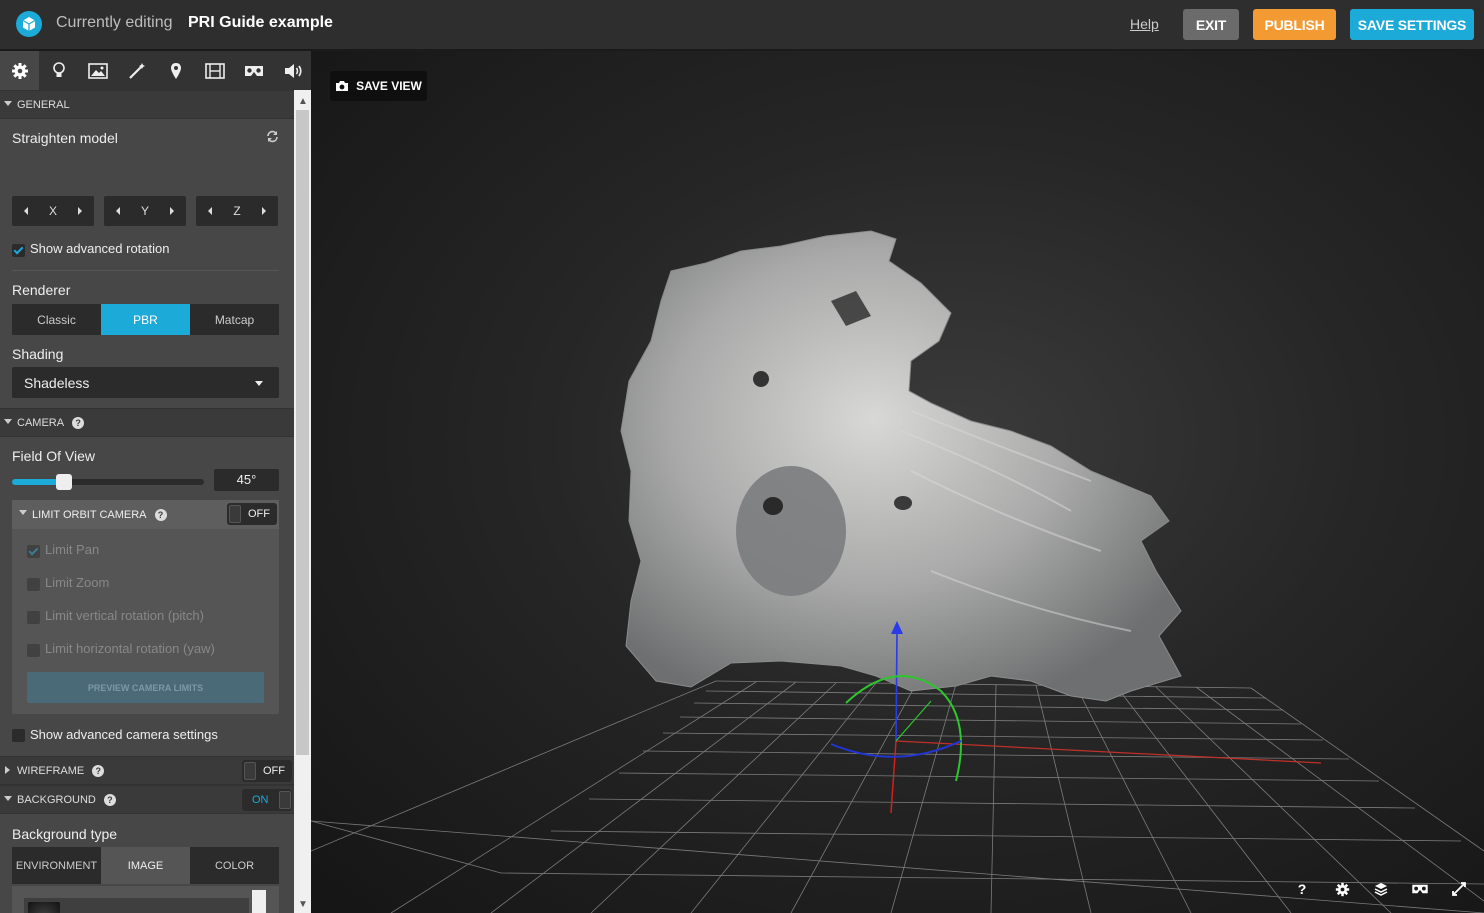 The height and width of the screenshot is (913, 1484). I want to click on fov-value-field: 45°, so click(246, 480).